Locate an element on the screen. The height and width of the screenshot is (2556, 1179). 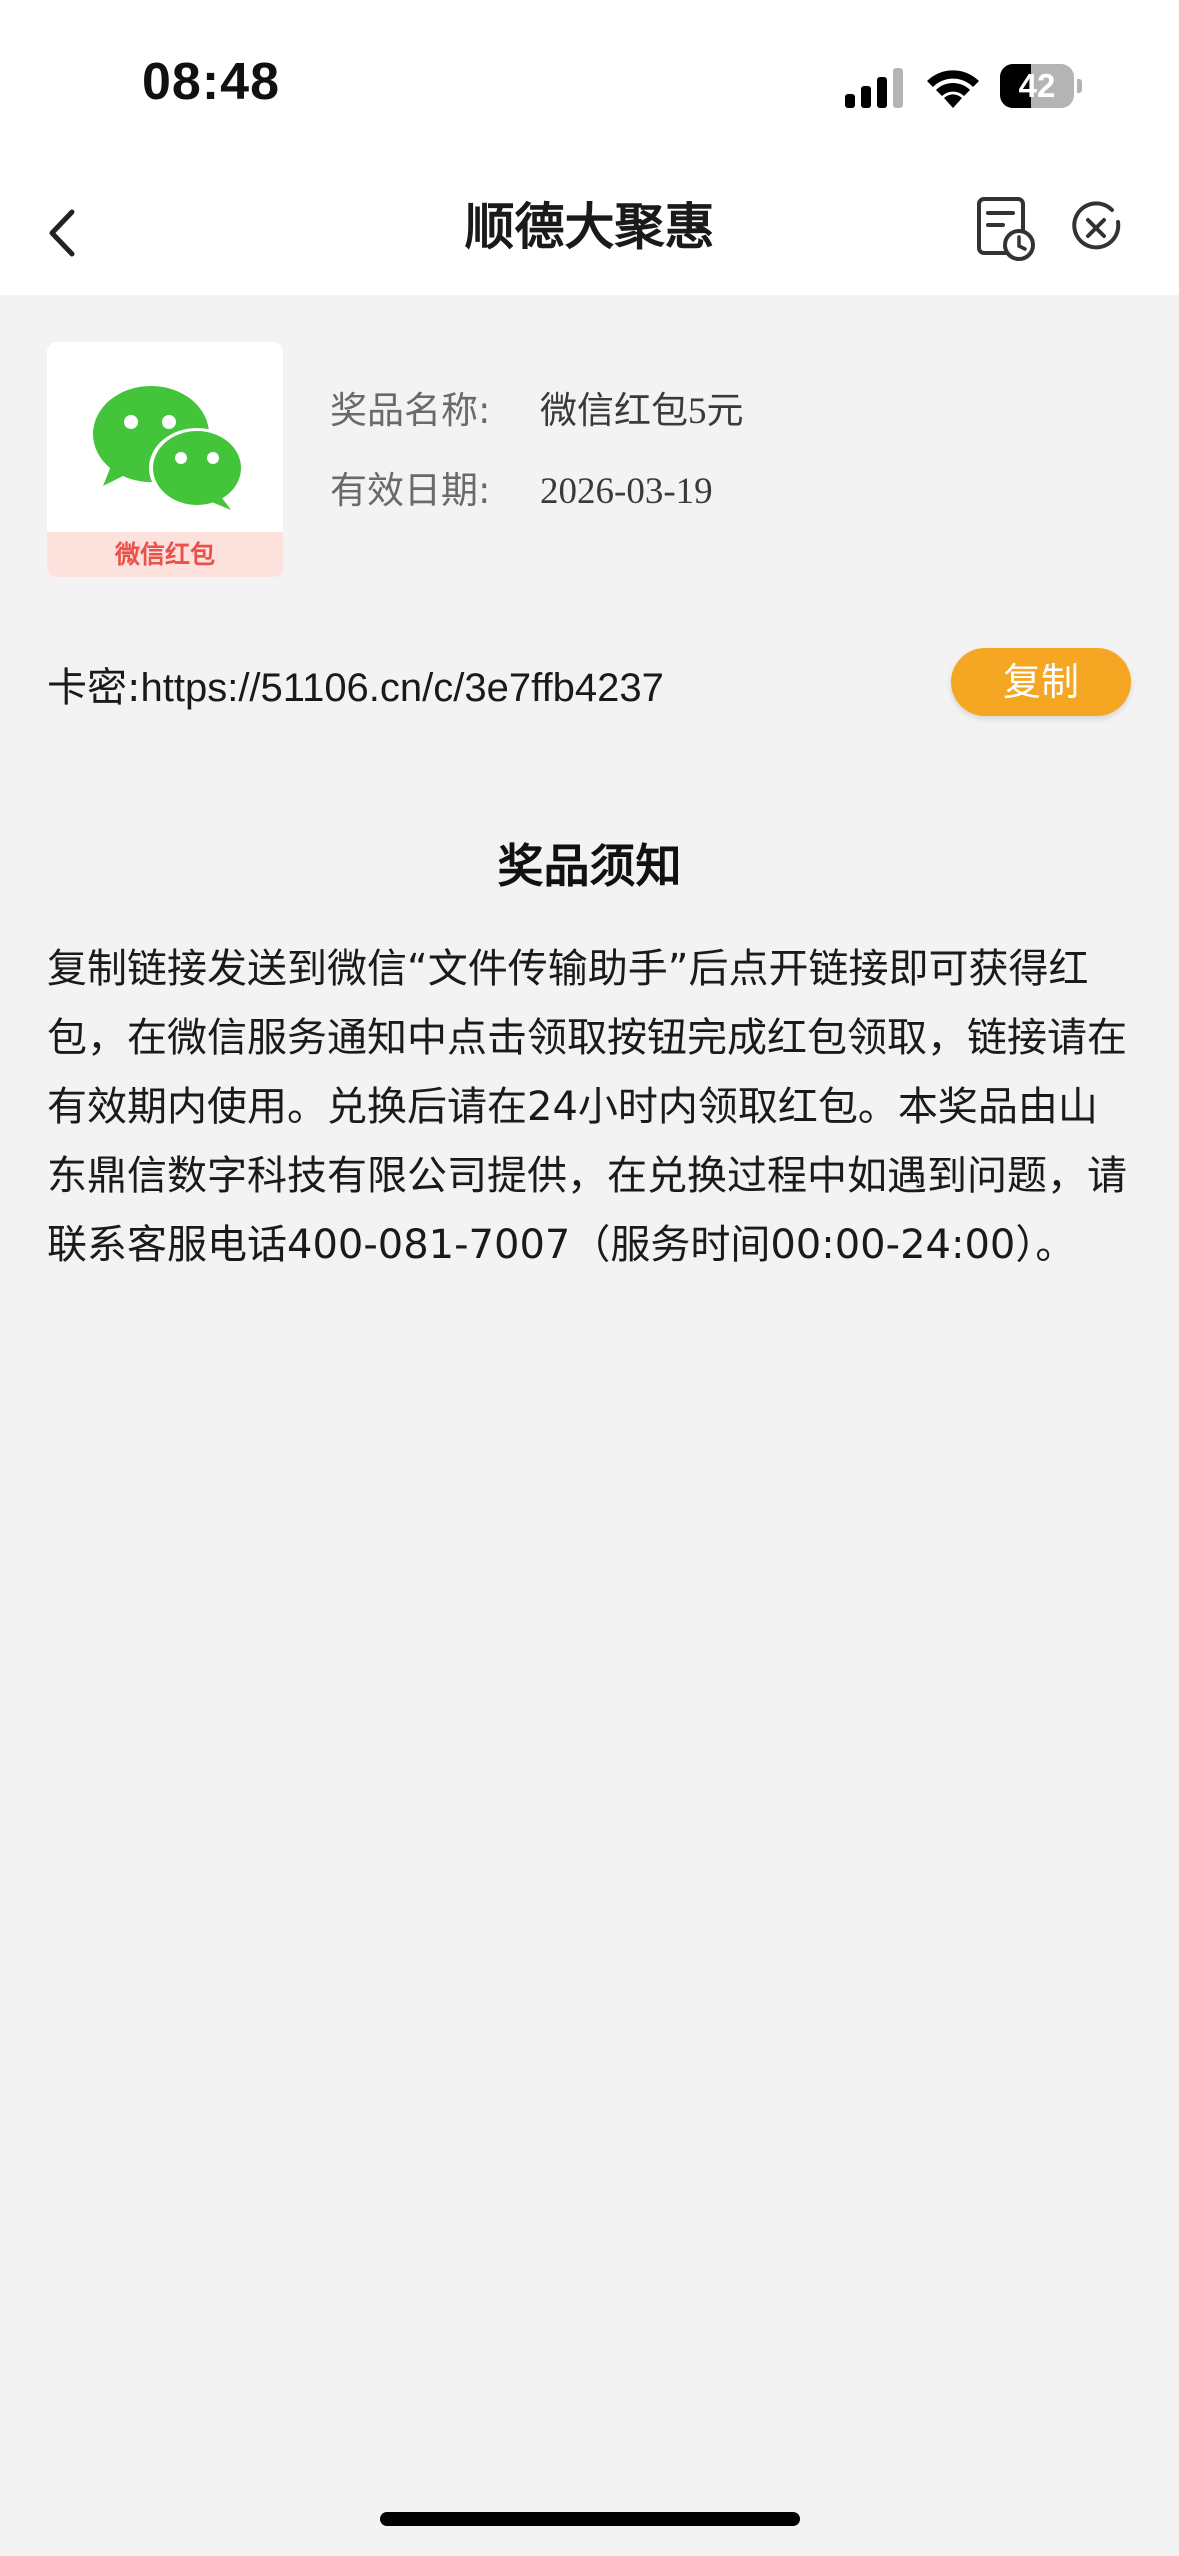
prize-date-label: 有效日期: is located at coordinates (410, 490).